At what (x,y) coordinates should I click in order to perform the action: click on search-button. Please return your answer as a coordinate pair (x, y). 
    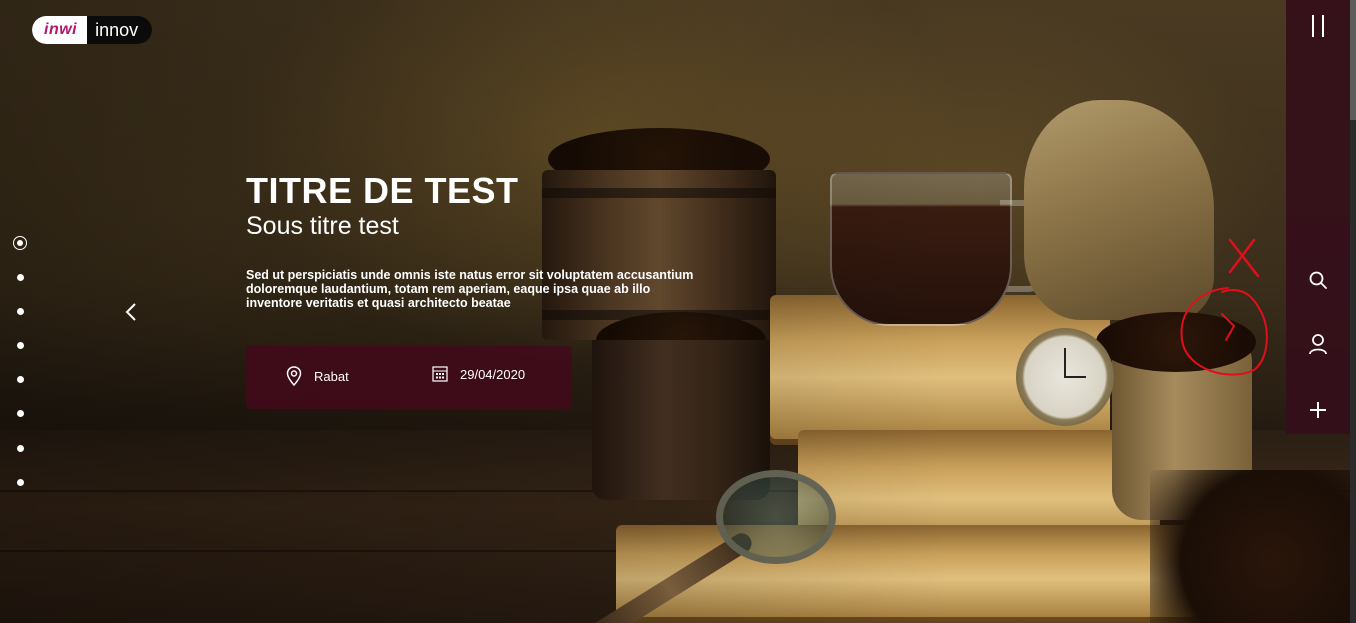
    Looking at the image, I should click on (1318, 280).